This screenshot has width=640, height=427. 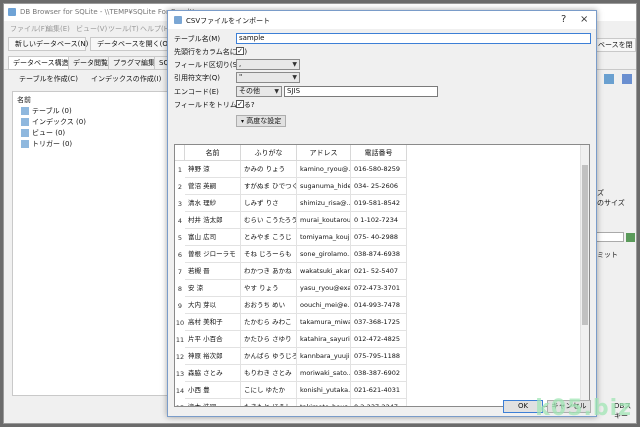 I want to click on right-text-3: ミット, so click(x=607, y=255).